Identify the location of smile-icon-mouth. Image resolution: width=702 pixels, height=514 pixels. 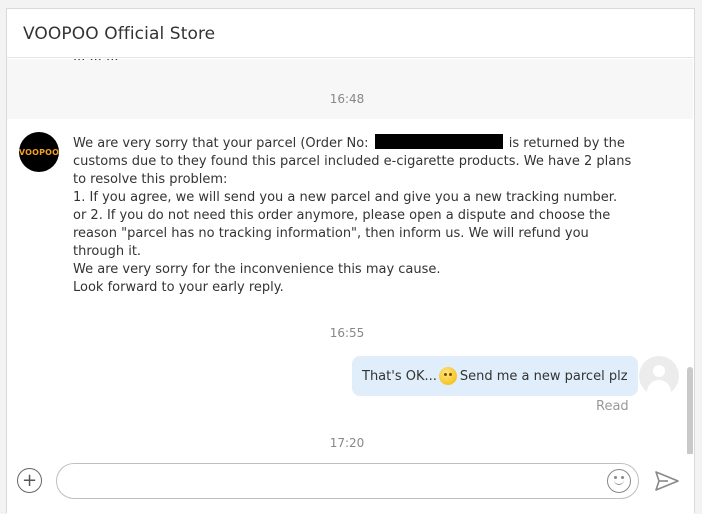
(619, 482).